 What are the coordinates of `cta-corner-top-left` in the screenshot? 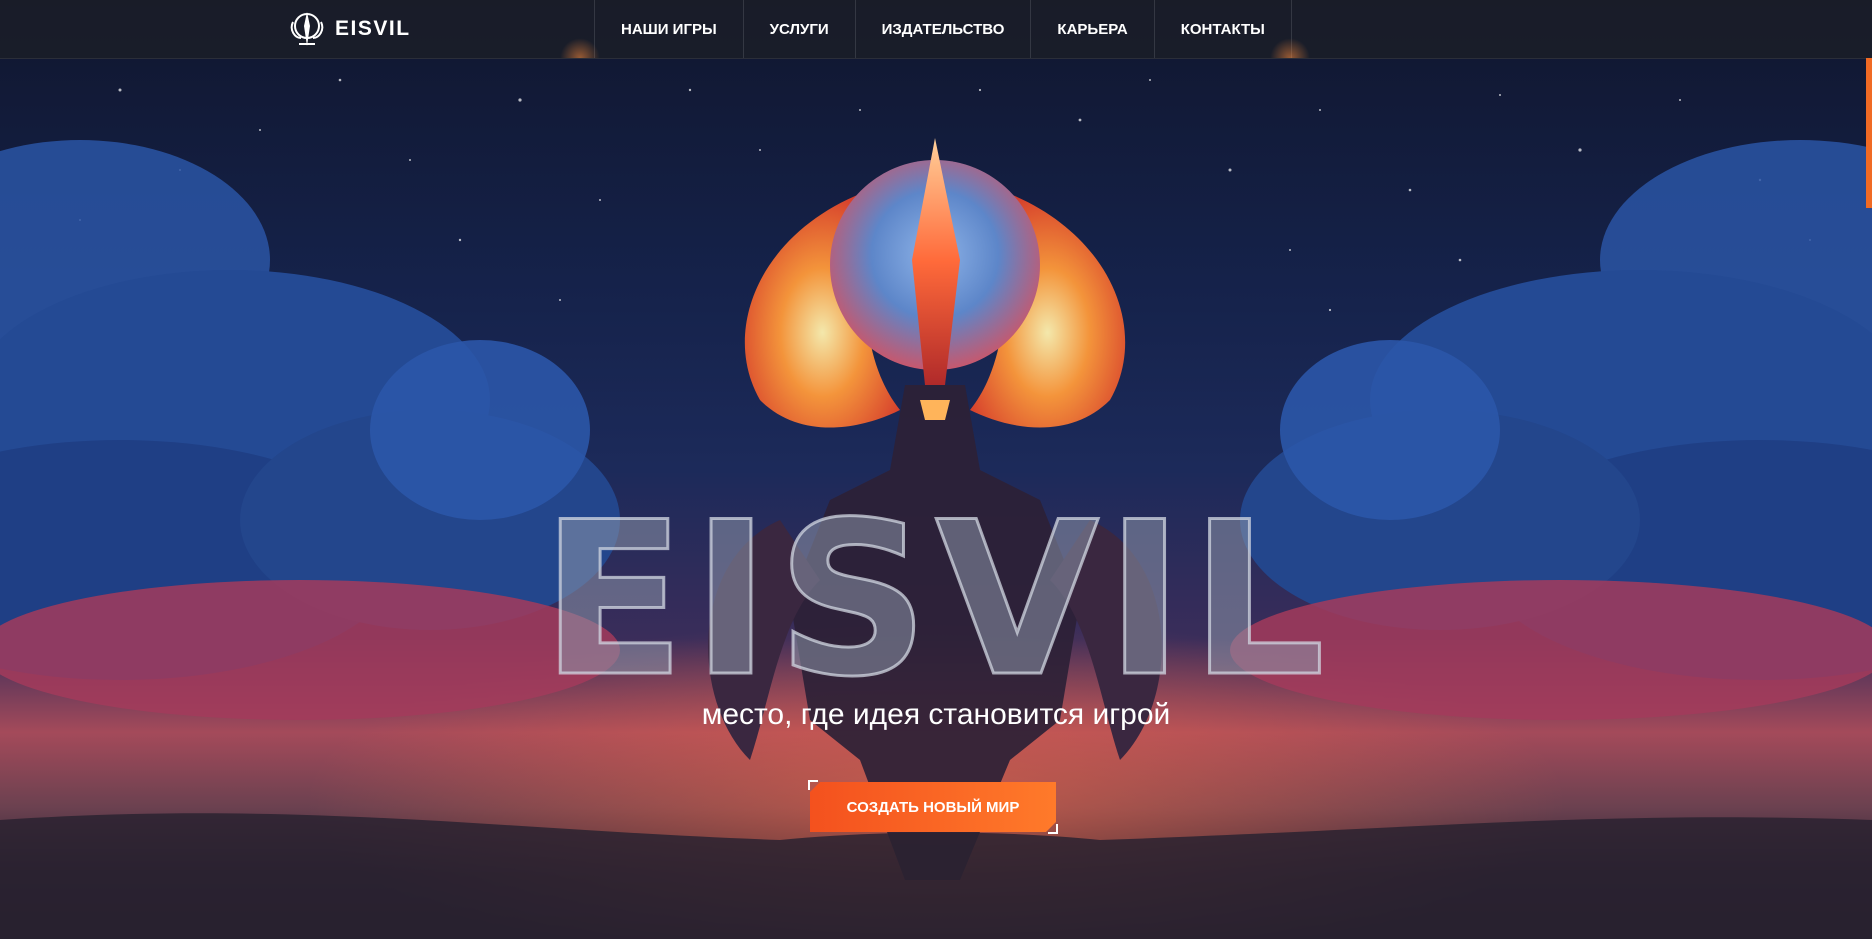 It's located at (813, 785).